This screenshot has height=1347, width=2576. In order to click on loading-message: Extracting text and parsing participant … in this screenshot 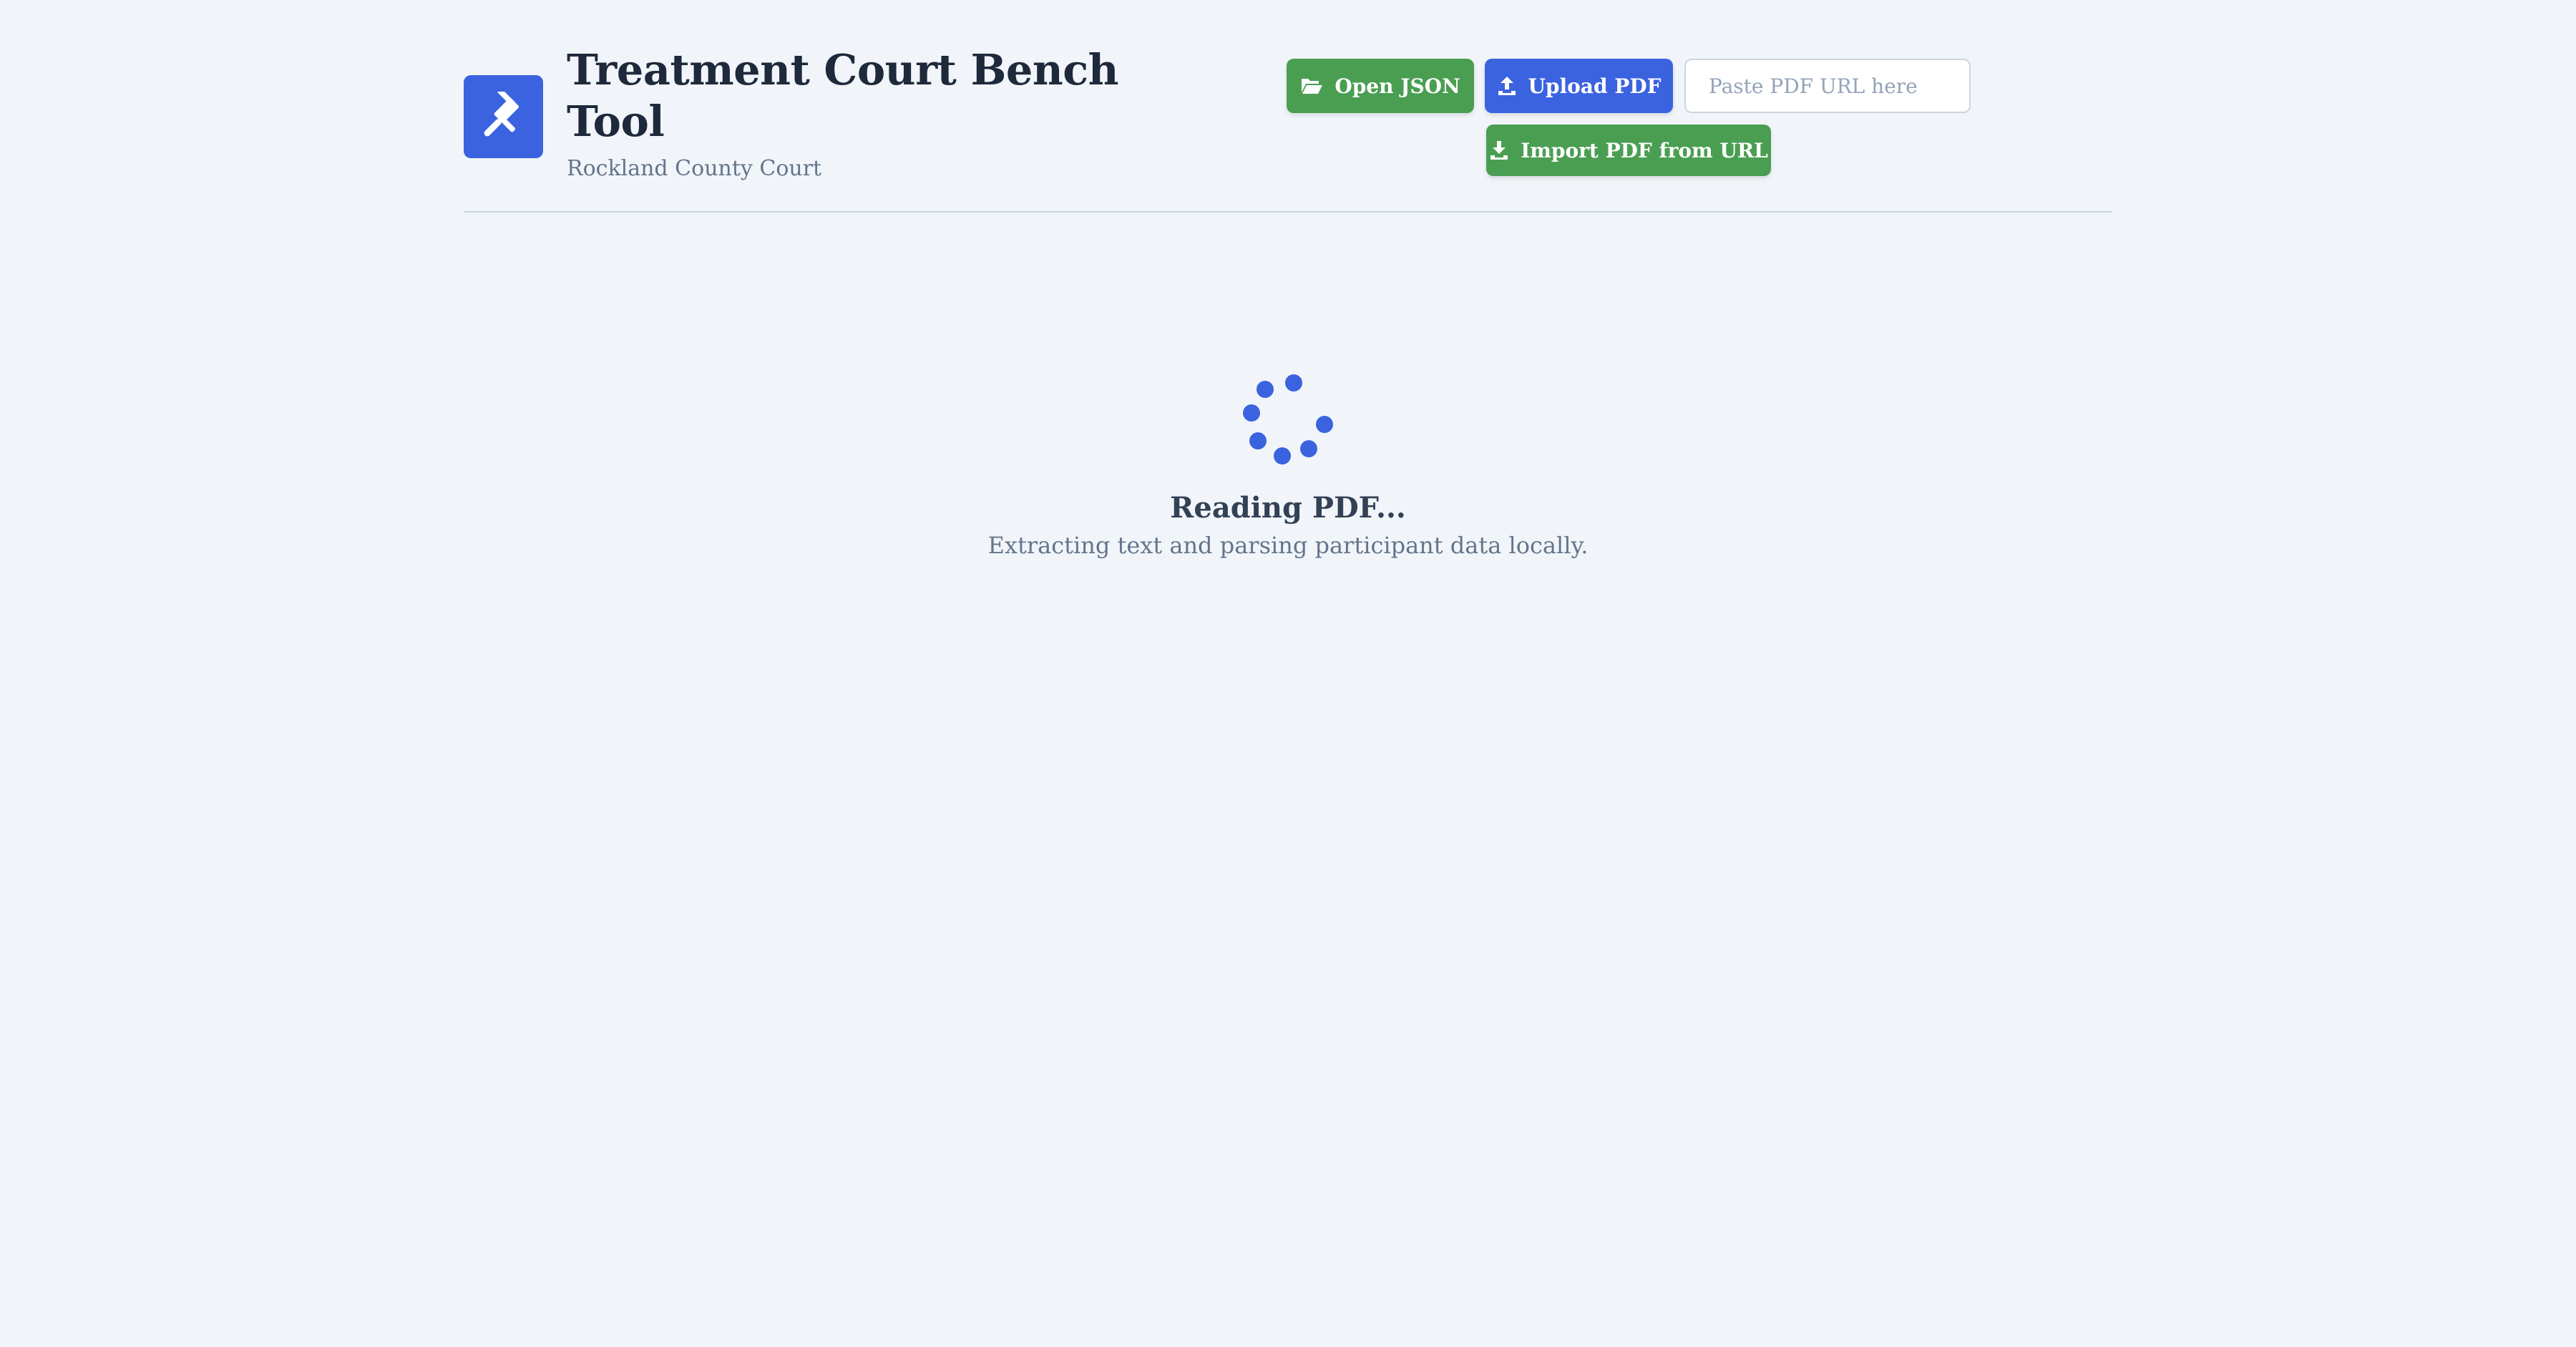, I will do `click(1288, 545)`.